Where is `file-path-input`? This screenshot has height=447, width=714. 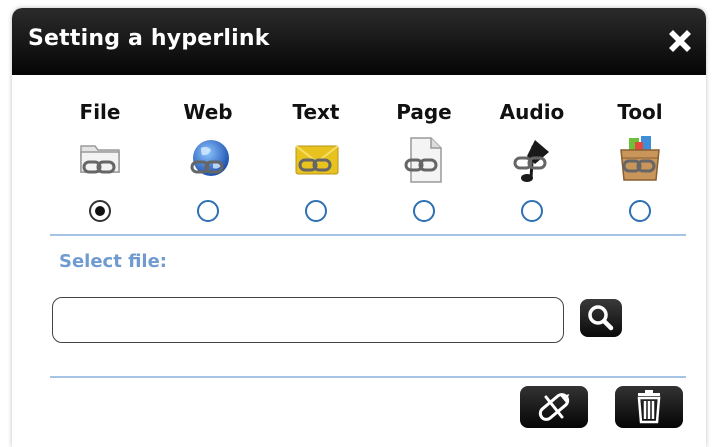 file-path-input is located at coordinates (308, 320).